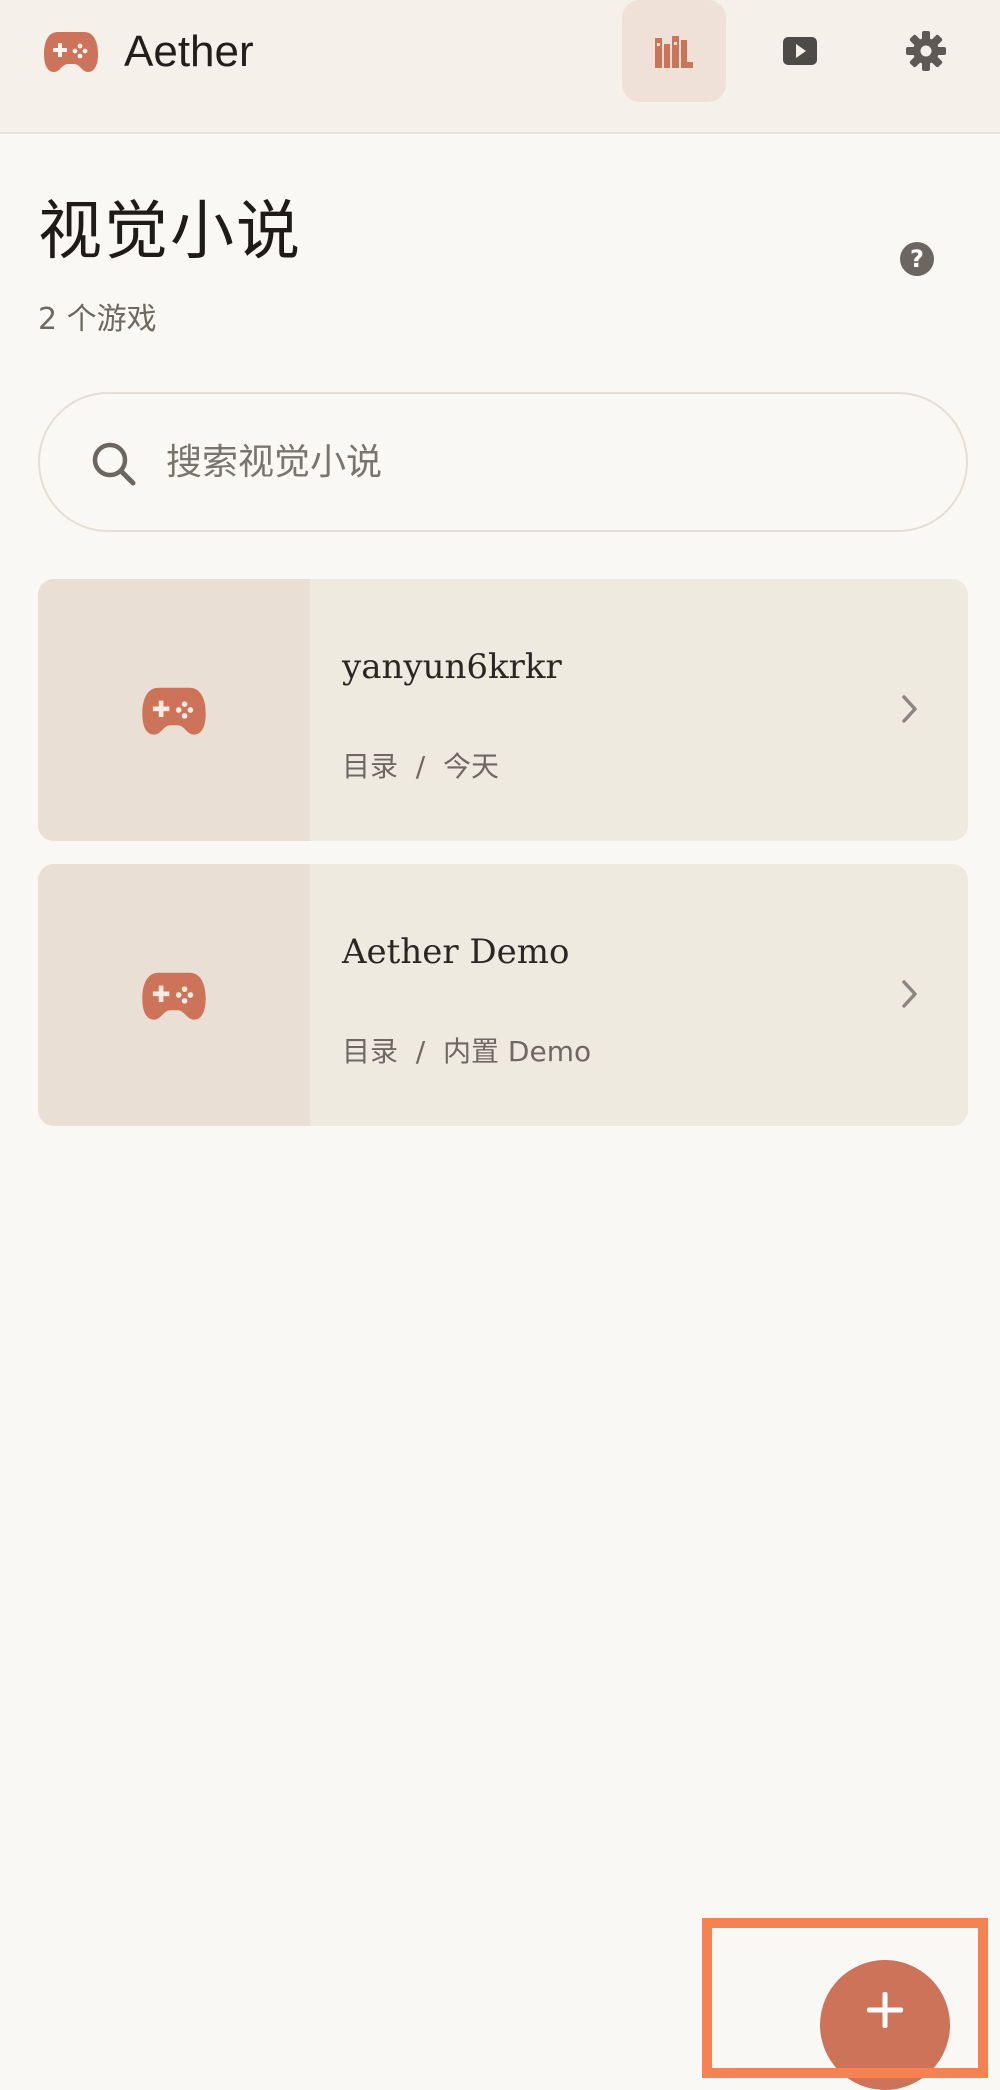  I want to click on search-box, so click(503, 462).